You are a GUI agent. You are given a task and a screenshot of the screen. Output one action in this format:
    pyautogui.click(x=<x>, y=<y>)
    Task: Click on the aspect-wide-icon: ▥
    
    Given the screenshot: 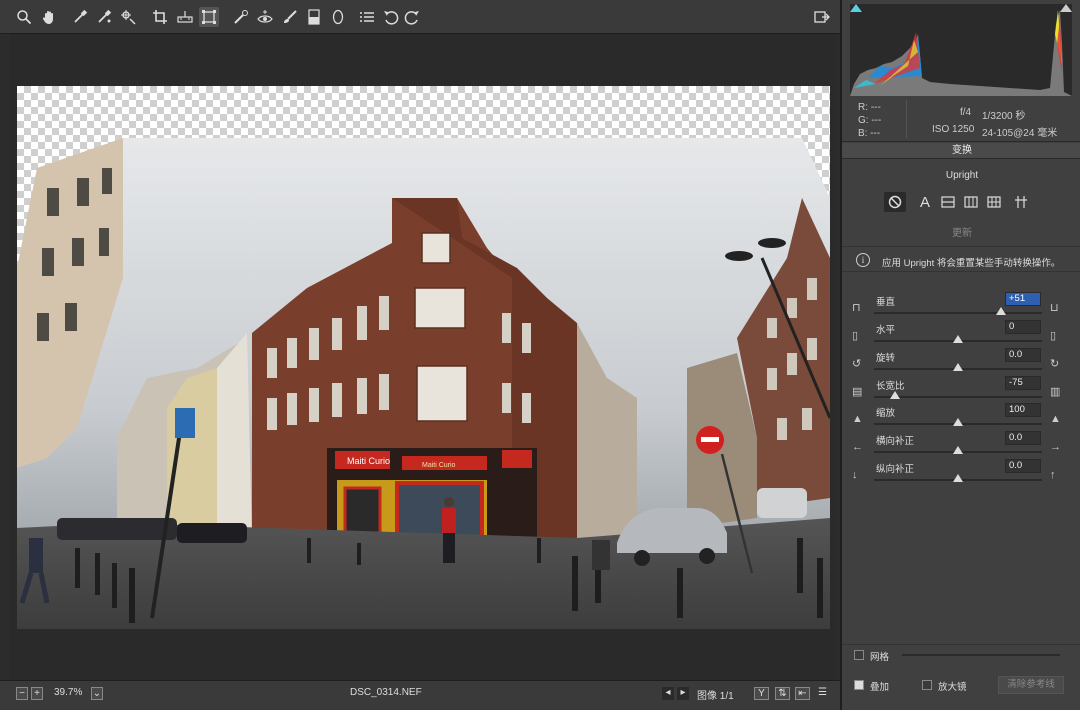 What is the action you would take?
    pyautogui.click(x=1055, y=392)
    